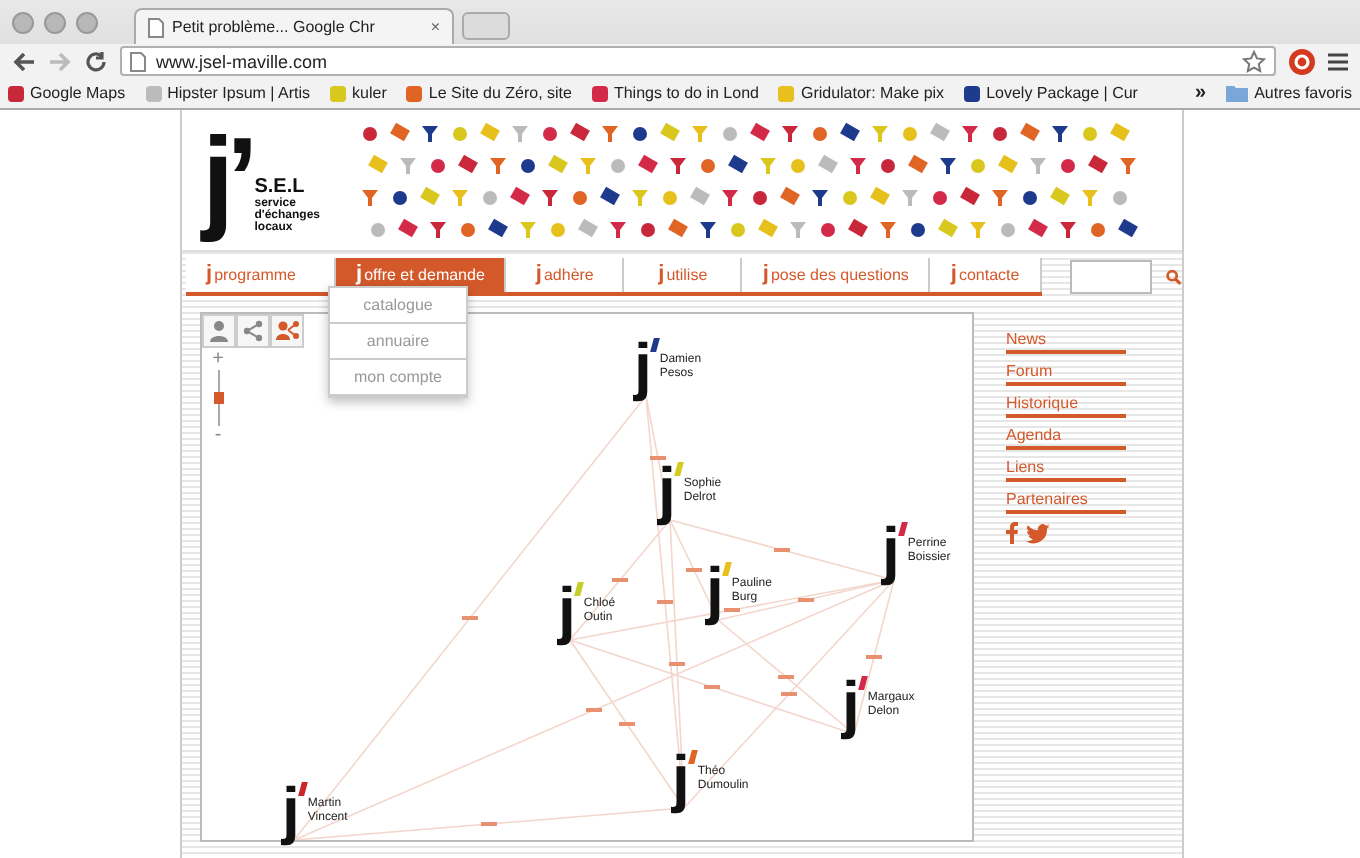 This screenshot has width=1360, height=858. What do you see at coordinates (1302, 61) in the screenshot?
I see `extension-icon` at bounding box center [1302, 61].